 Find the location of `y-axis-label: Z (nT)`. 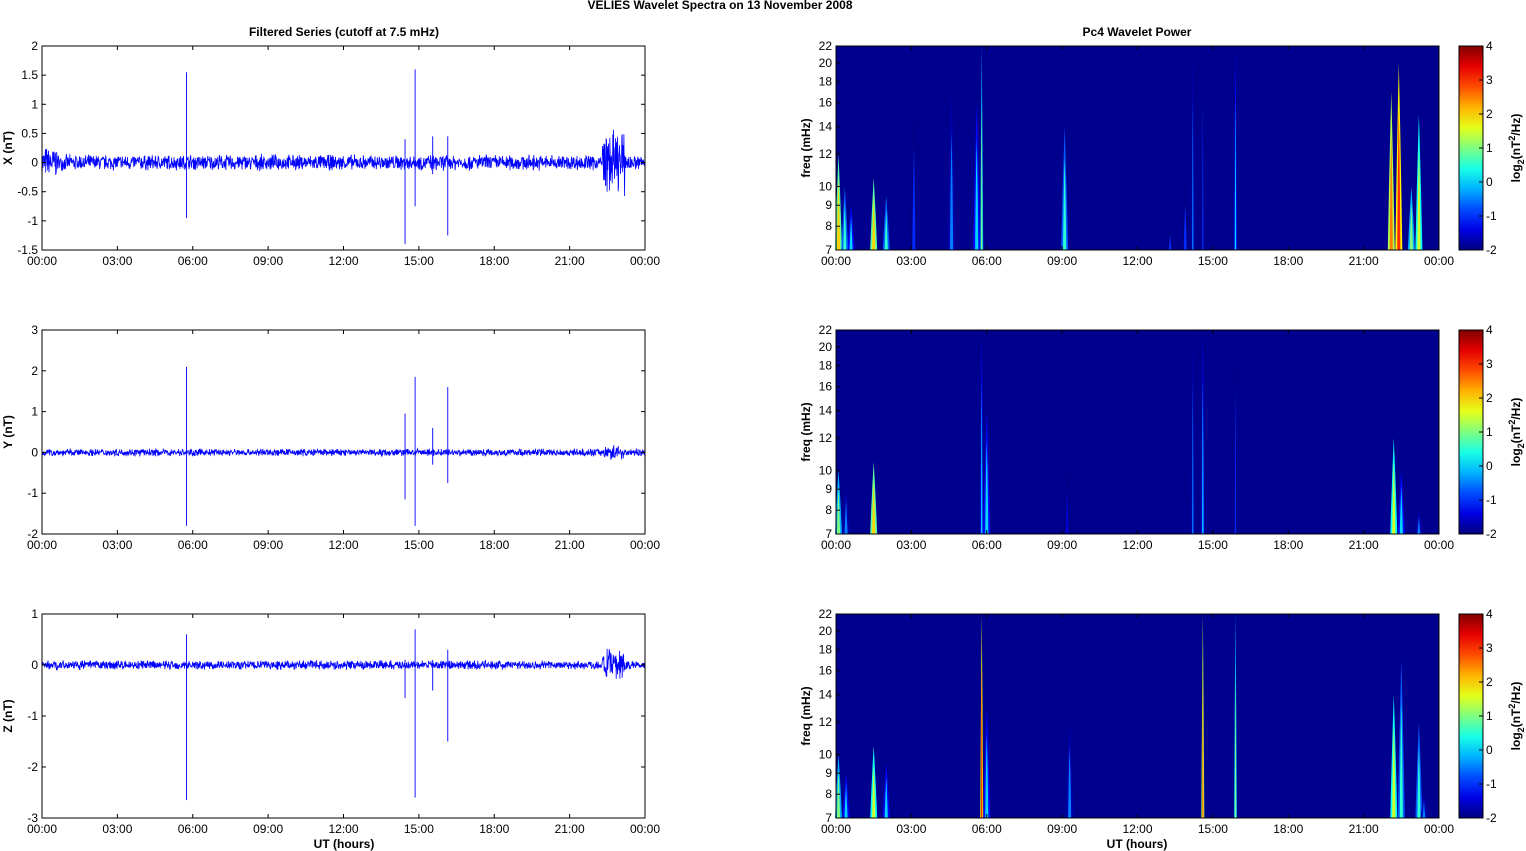

y-axis-label: Z (nT) is located at coordinates (8, 715).